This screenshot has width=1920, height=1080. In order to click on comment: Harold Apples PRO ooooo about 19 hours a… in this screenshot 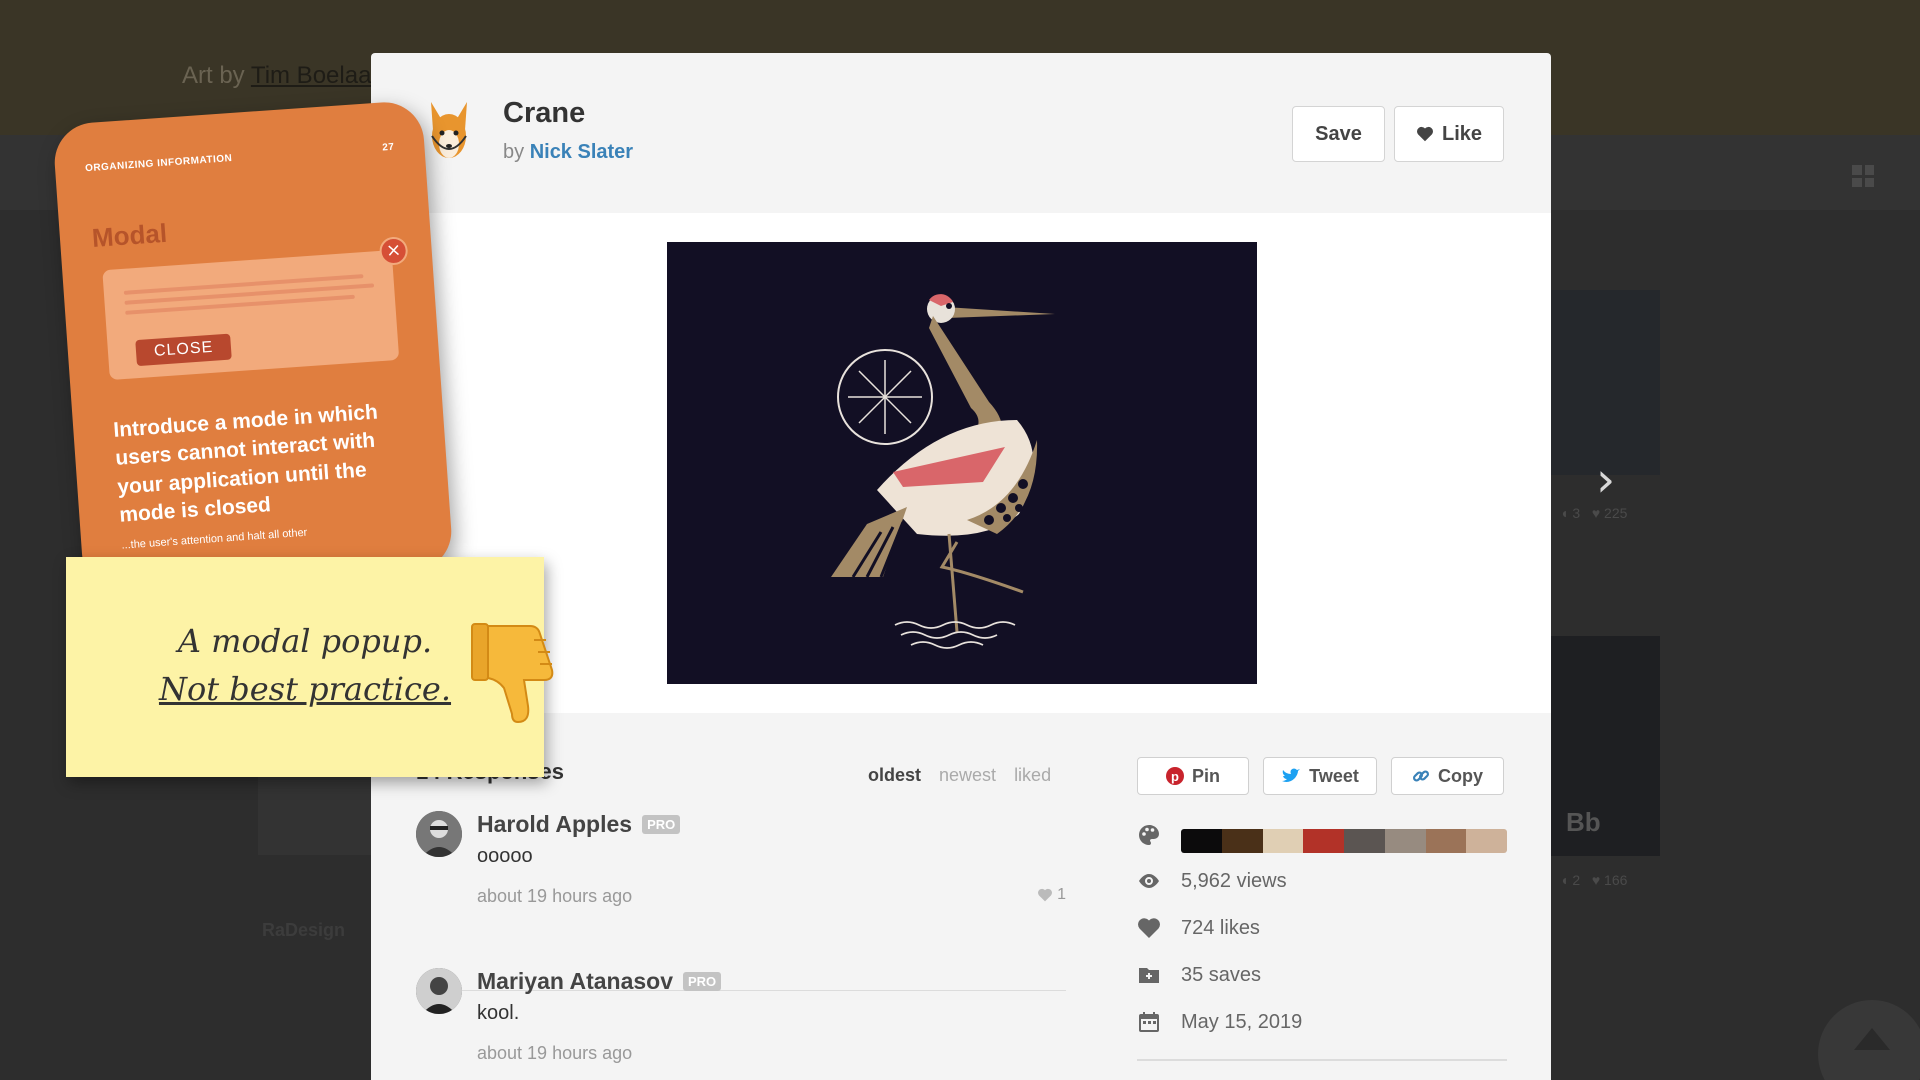, I will do `click(741, 901)`.